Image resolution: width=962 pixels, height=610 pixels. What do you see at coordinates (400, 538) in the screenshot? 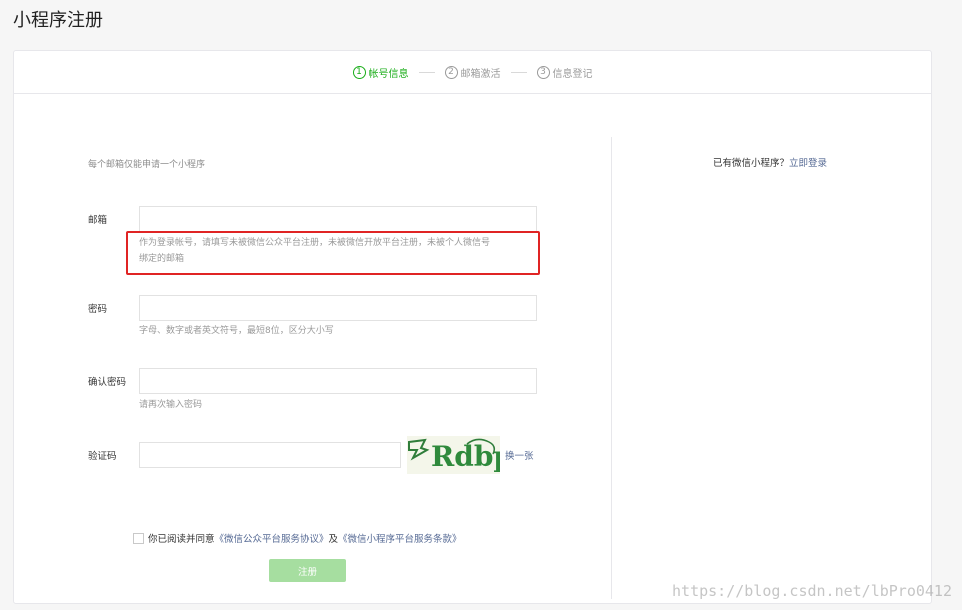
I see `mini-program-terms-link: 《微信小程序平台服务条款》` at bounding box center [400, 538].